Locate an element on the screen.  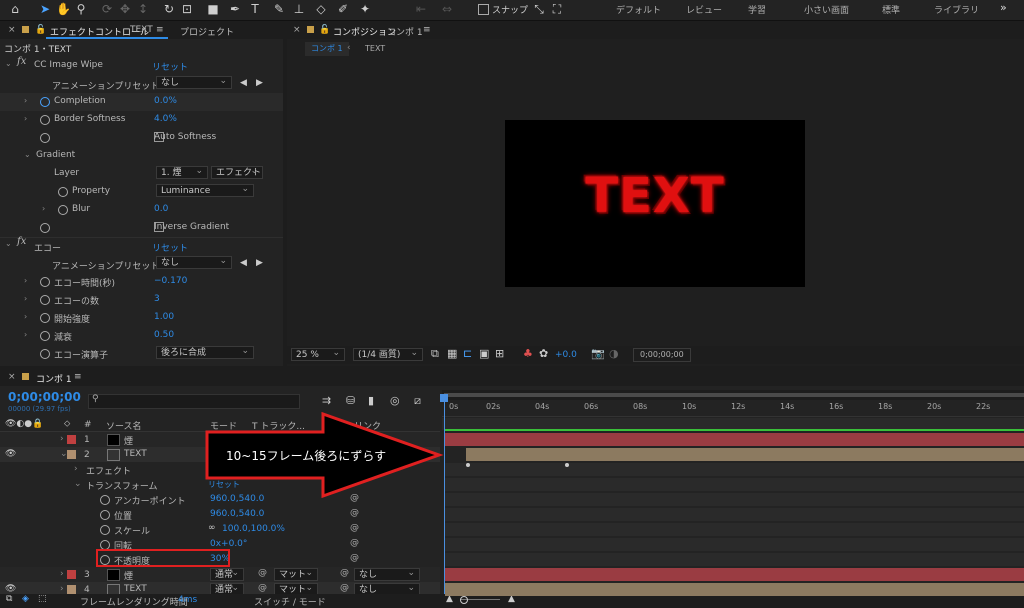
pen-tool-icon: ✒ is located at coordinates (235, 9).